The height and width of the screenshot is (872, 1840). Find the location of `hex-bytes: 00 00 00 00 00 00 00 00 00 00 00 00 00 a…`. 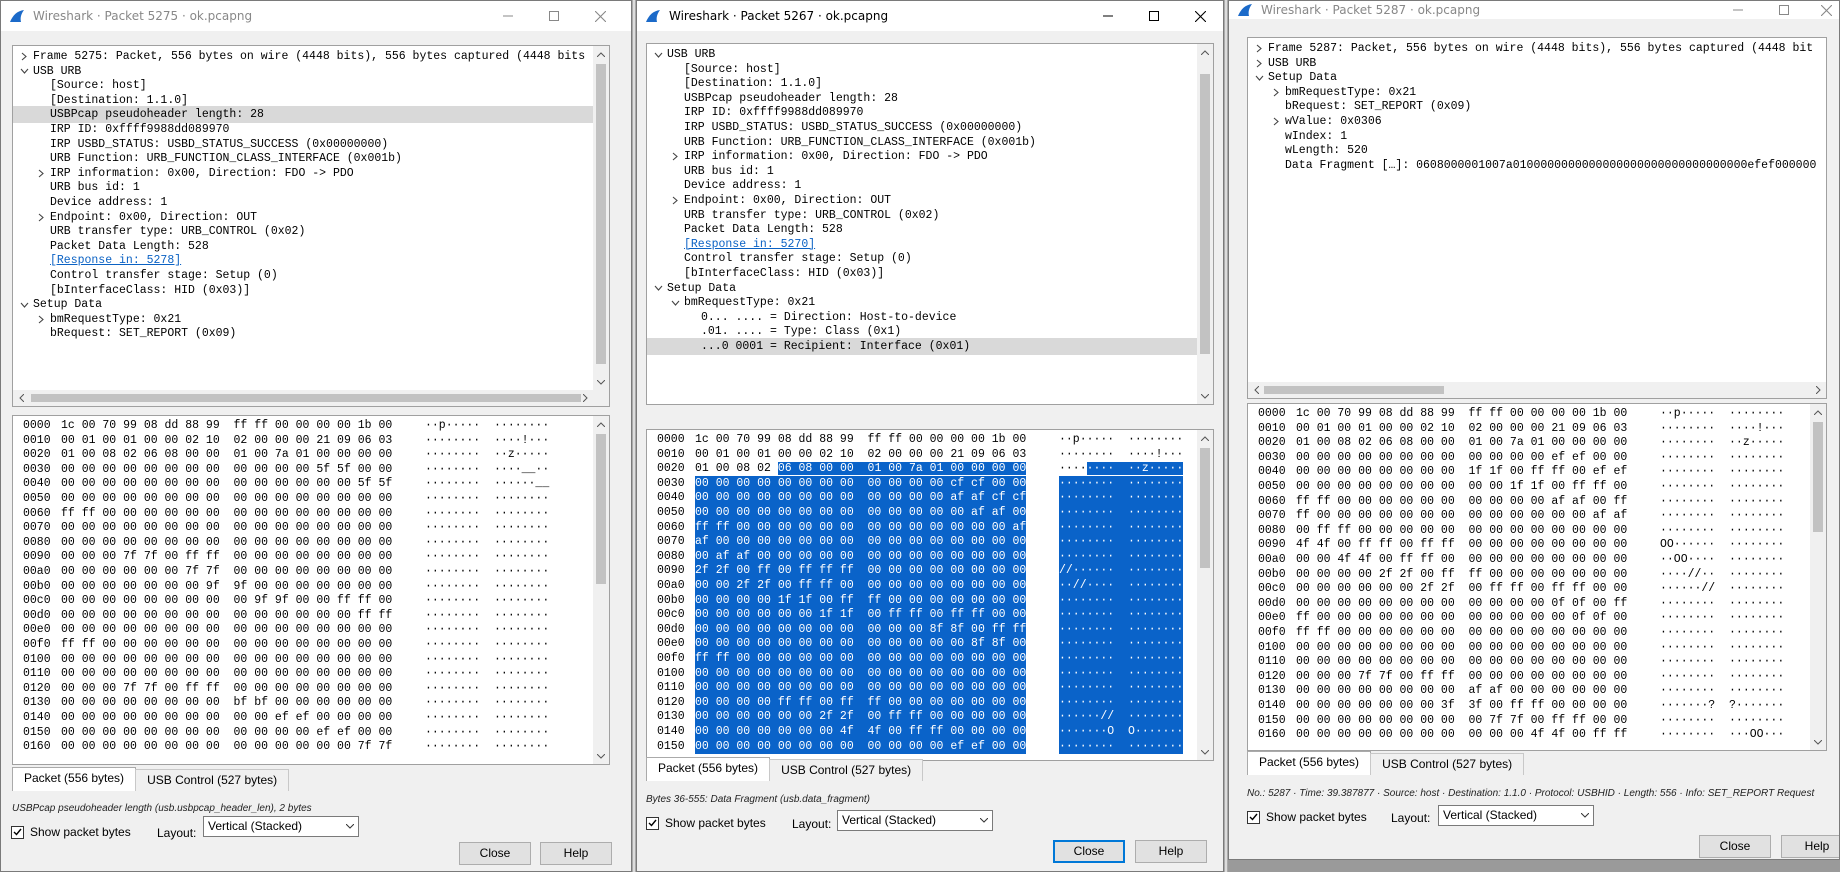

hex-bytes: 00 00 00 00 00 00 00 00 00 00 00 00 00 a… is located at coordinates (861, 512).